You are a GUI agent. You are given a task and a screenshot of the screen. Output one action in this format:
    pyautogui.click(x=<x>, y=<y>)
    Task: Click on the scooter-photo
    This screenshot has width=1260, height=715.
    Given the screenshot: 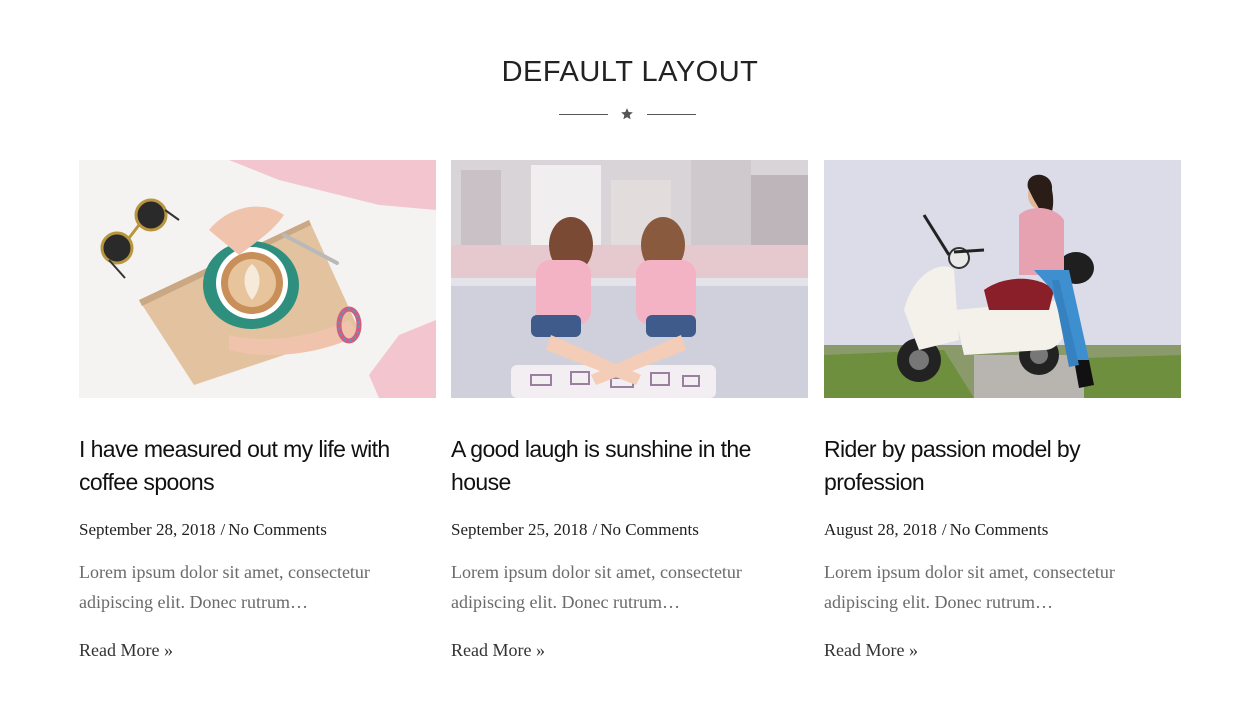 What is the action you would take?
    pyautogui.click(x=1002, y=279)
    